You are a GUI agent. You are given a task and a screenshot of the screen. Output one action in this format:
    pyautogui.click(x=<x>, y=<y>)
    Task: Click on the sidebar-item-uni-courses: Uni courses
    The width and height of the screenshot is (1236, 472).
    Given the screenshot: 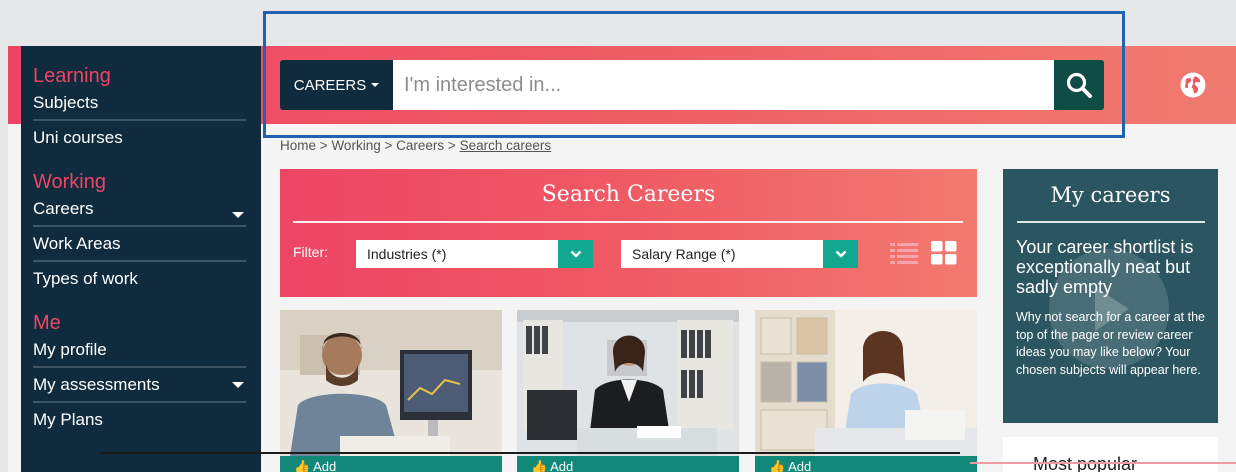 What is the action you would take?
    pyautogui.click(x=139, y=138)
    